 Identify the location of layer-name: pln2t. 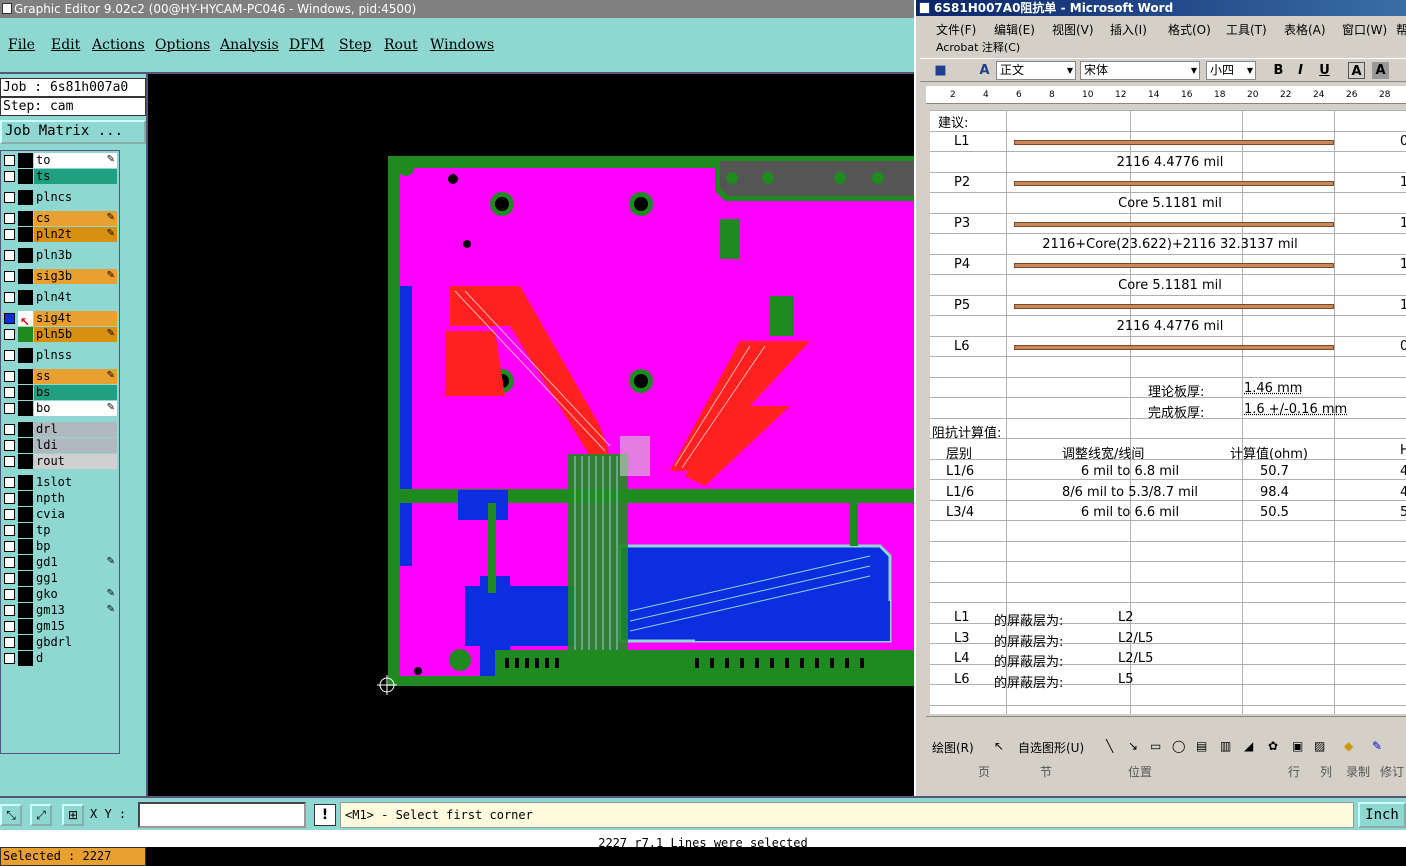
(75, 234).